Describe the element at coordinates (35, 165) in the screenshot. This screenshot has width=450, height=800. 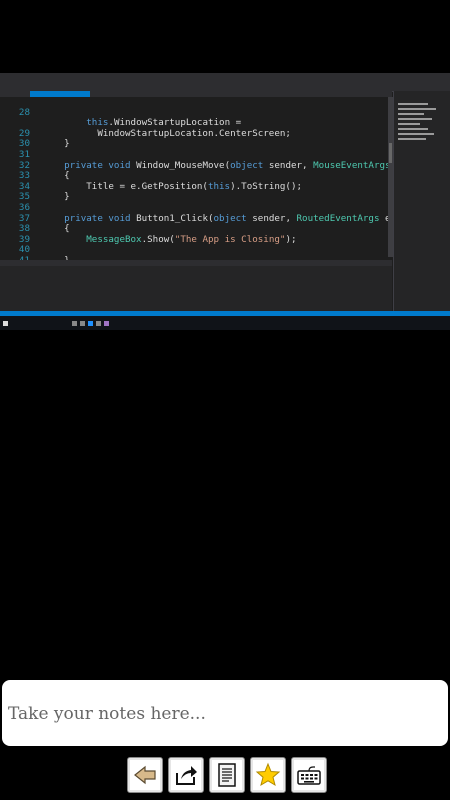
I see `code-line: 32 {` at that location.